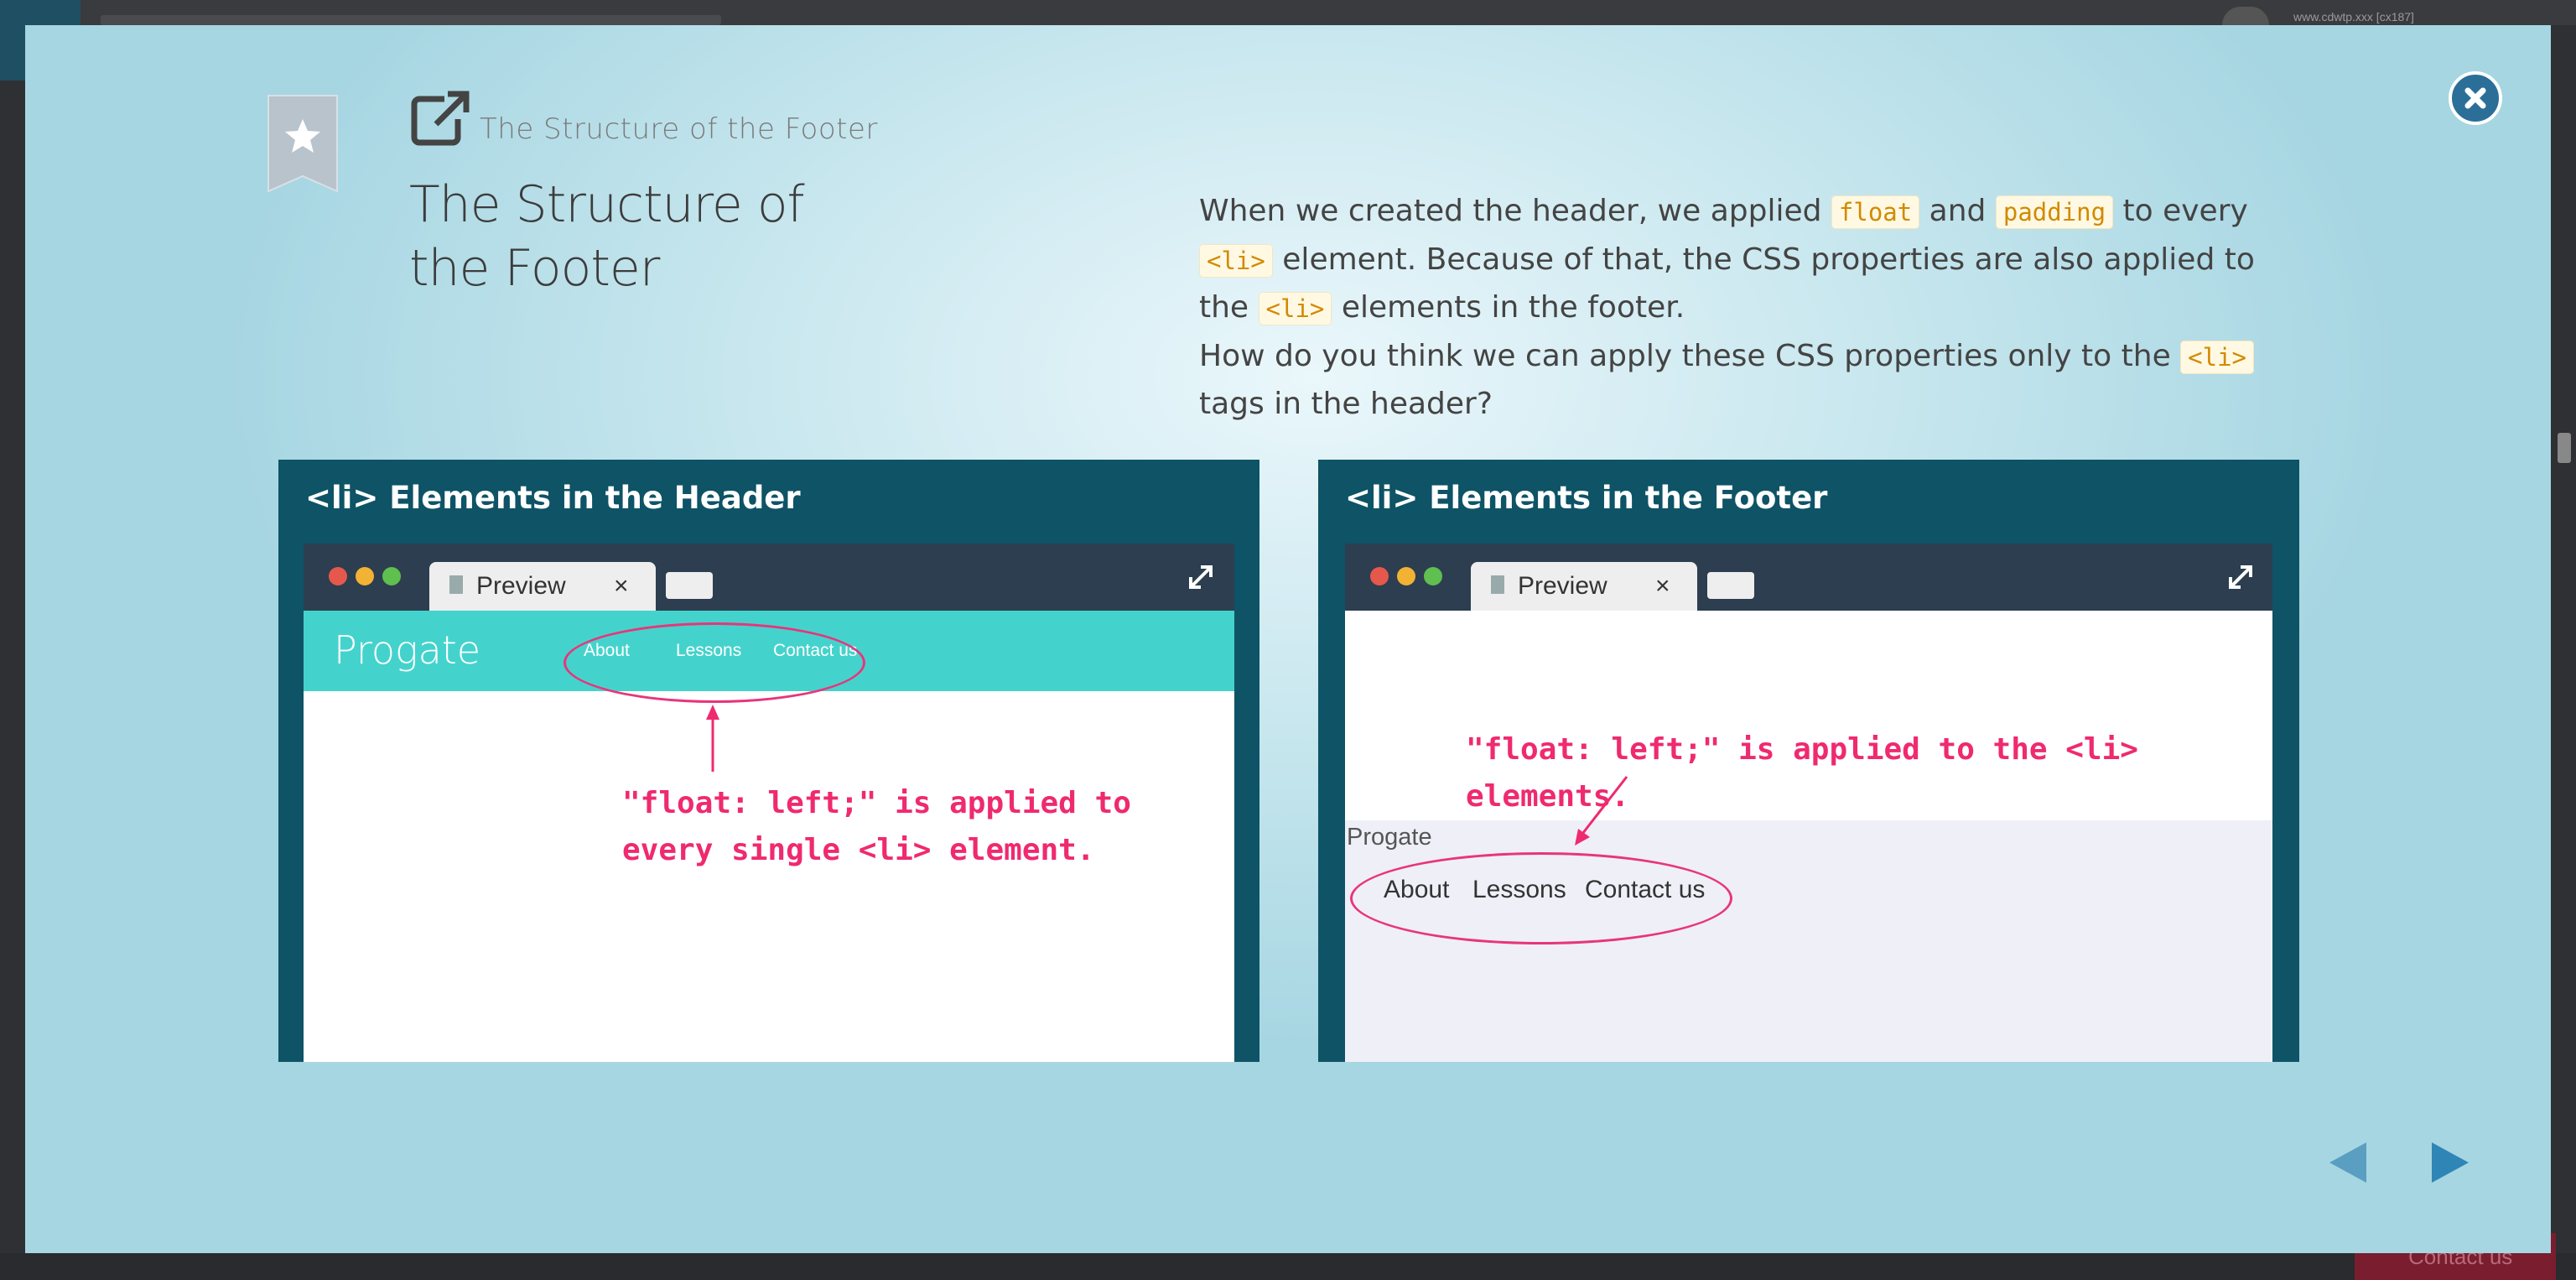 This screenshot has width=2576, height=1280. I want to click on desc-text: elements in the footer., so click(1508, 307).